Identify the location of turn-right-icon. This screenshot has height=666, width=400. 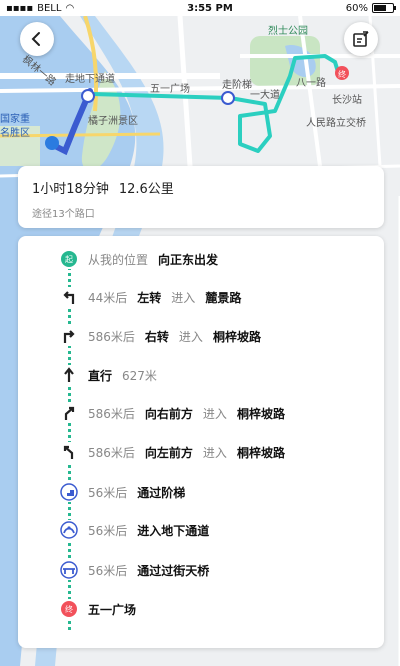
(69, 336).